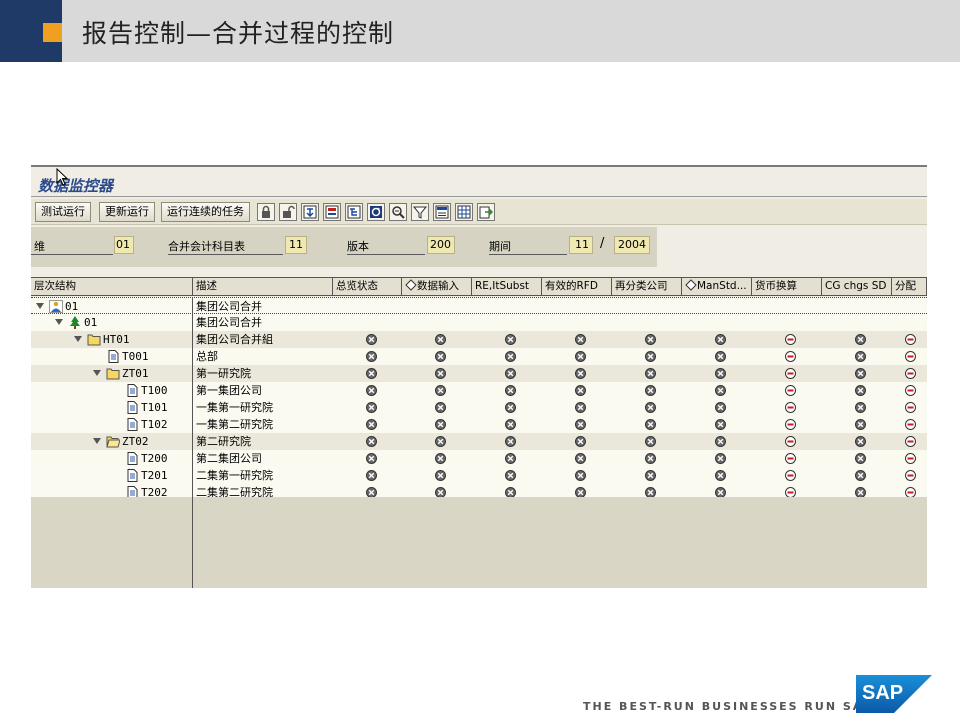  I want to click on column-header-status-7: 货币换算, so click(787, 286).